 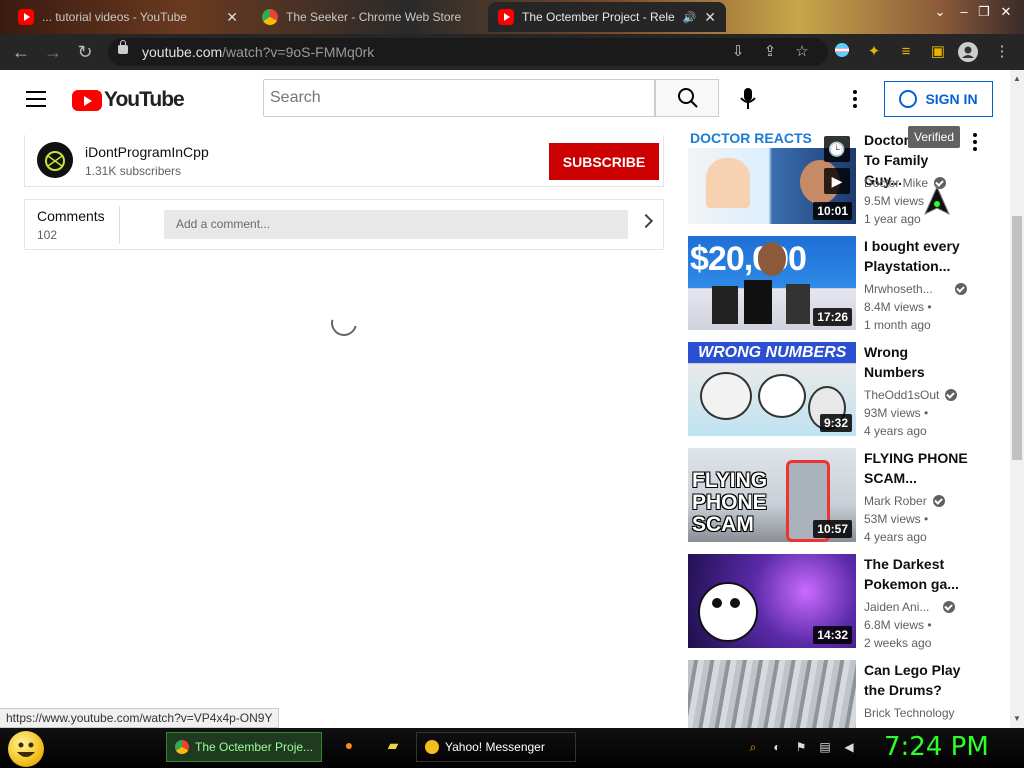 I want to click on thumbnail-text: WRONG NUMBERS, so click(x=772, y=352).